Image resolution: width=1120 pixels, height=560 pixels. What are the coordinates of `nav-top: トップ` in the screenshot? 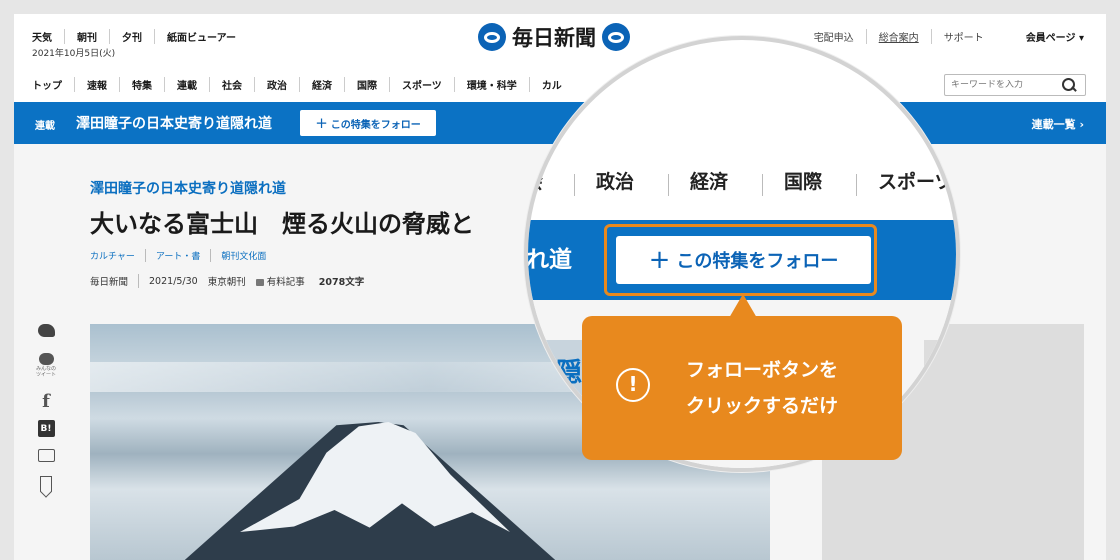 It's located at (53, 84).